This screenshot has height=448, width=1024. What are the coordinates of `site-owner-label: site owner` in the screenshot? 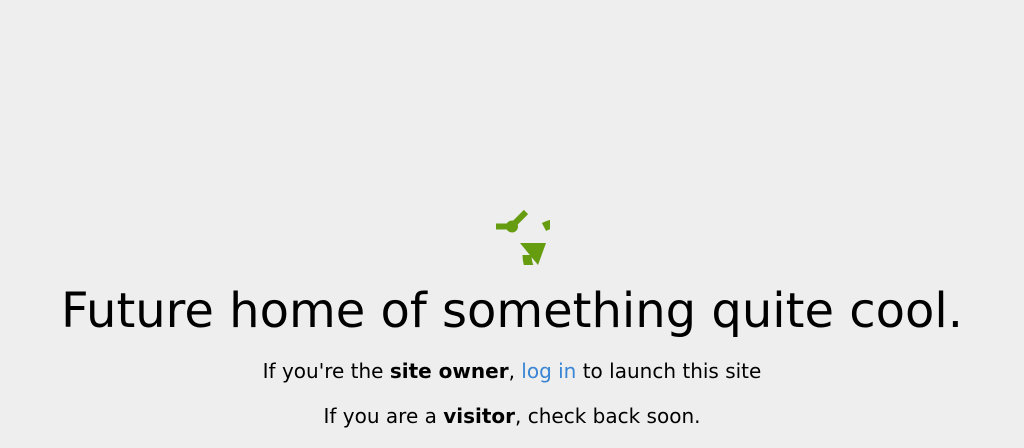 It's located at (449, 371).